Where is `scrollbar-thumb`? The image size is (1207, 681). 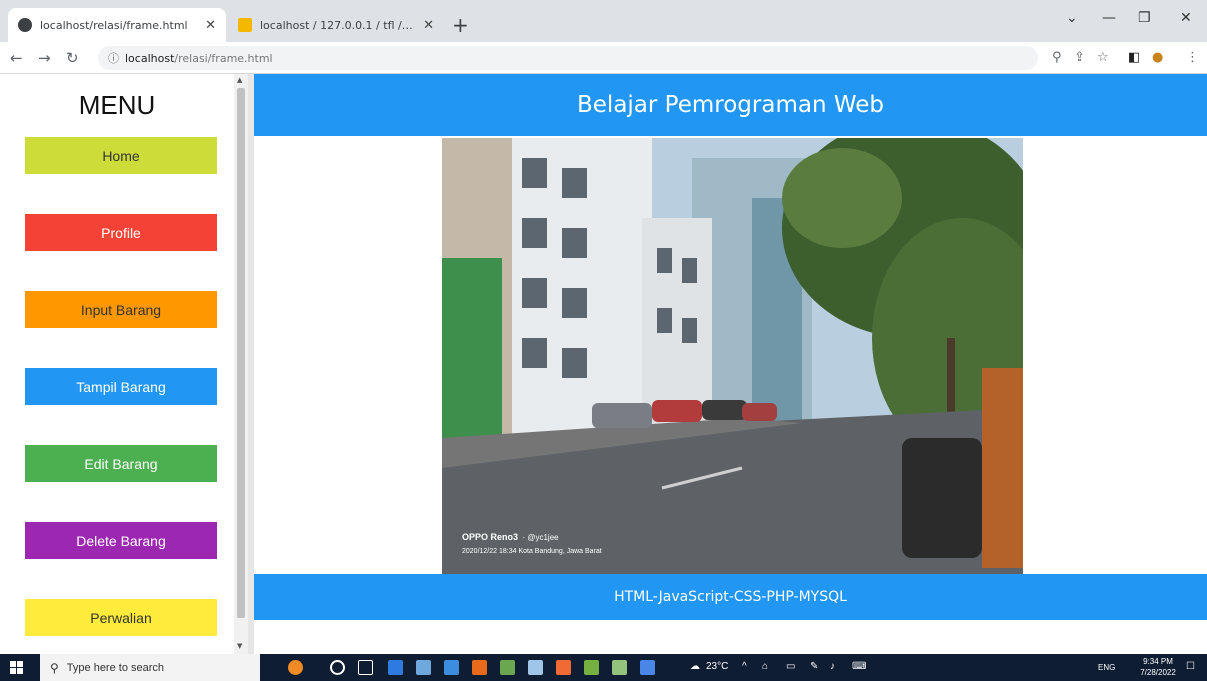
scrollbar-thumb is located at coordinates (241, 353).